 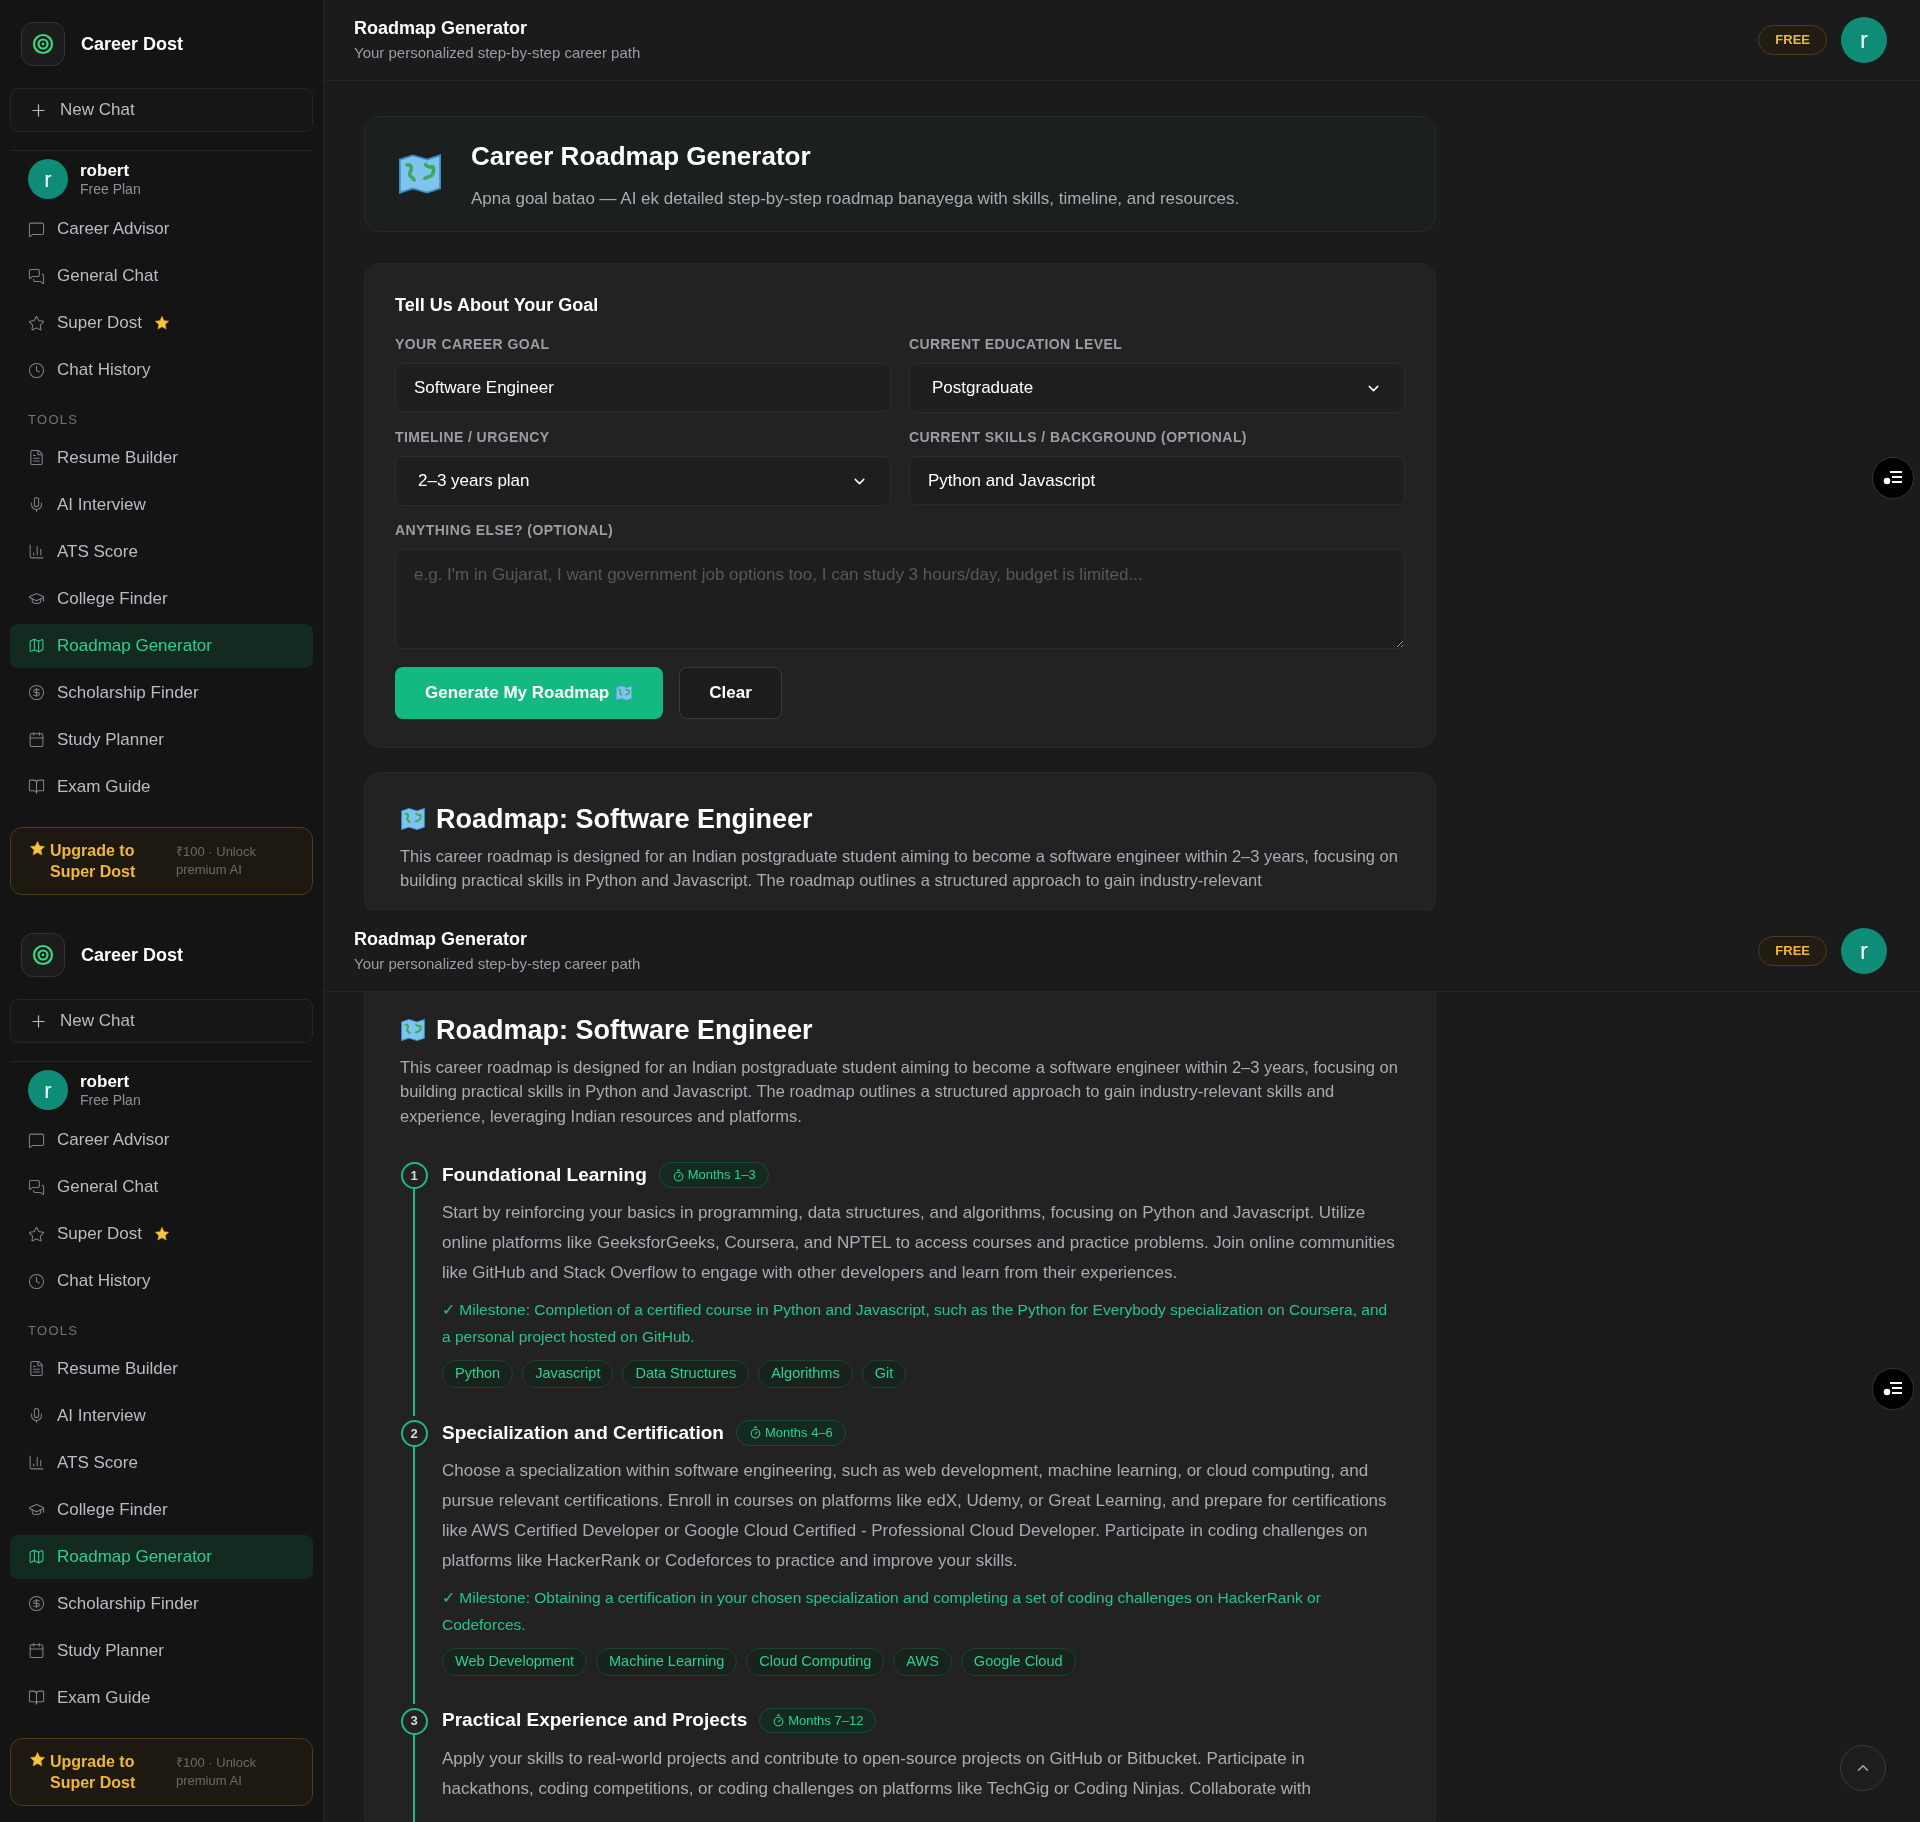 I want to click on input-field: Software Engineer, so click(x=643, y=387).